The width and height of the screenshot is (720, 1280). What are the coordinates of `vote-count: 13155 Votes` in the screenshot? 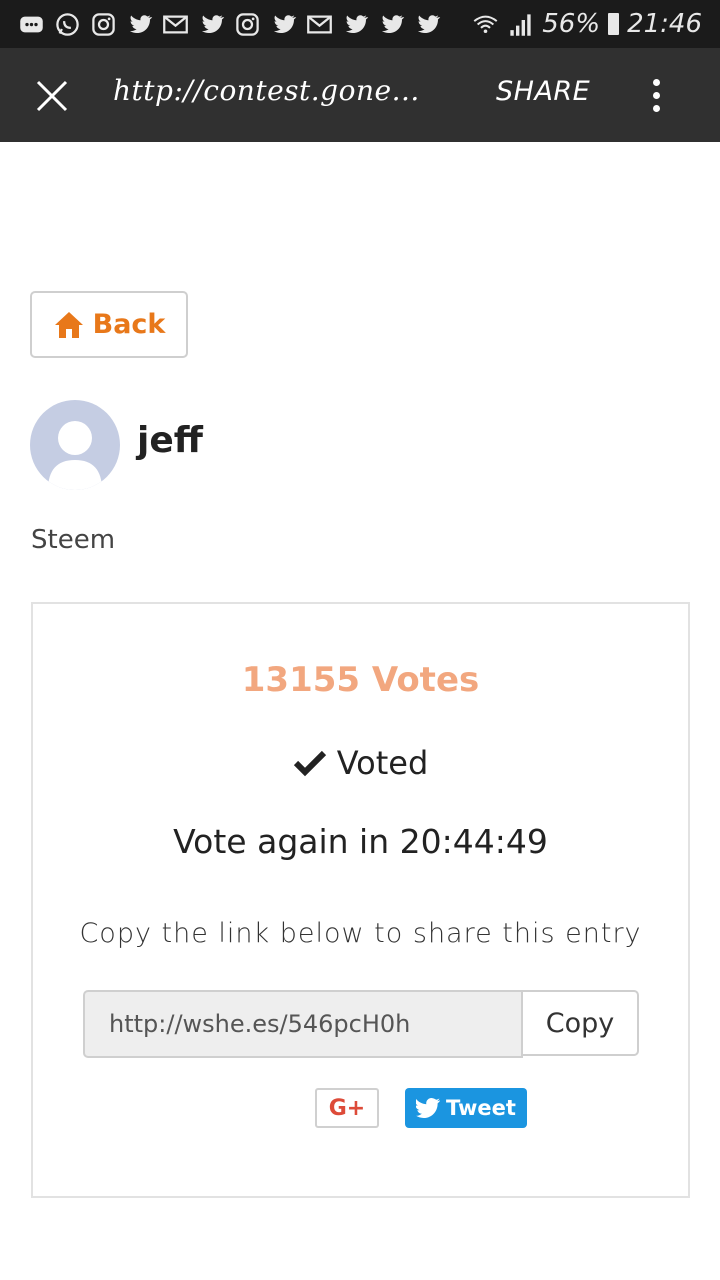 It's located at (360, 680).